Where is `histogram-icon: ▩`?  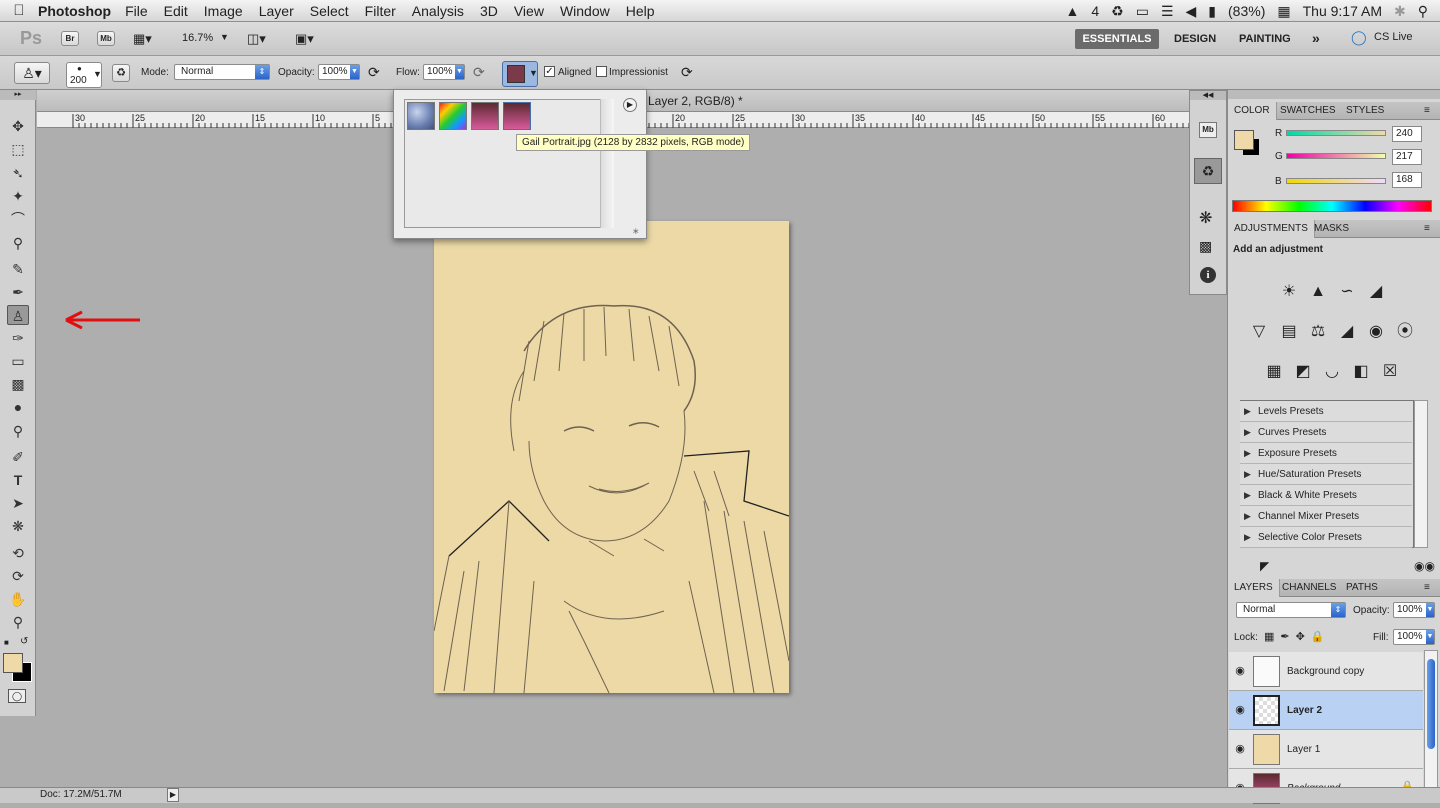
histogram-icon: ▩ is located at coordinates (1205, 246).